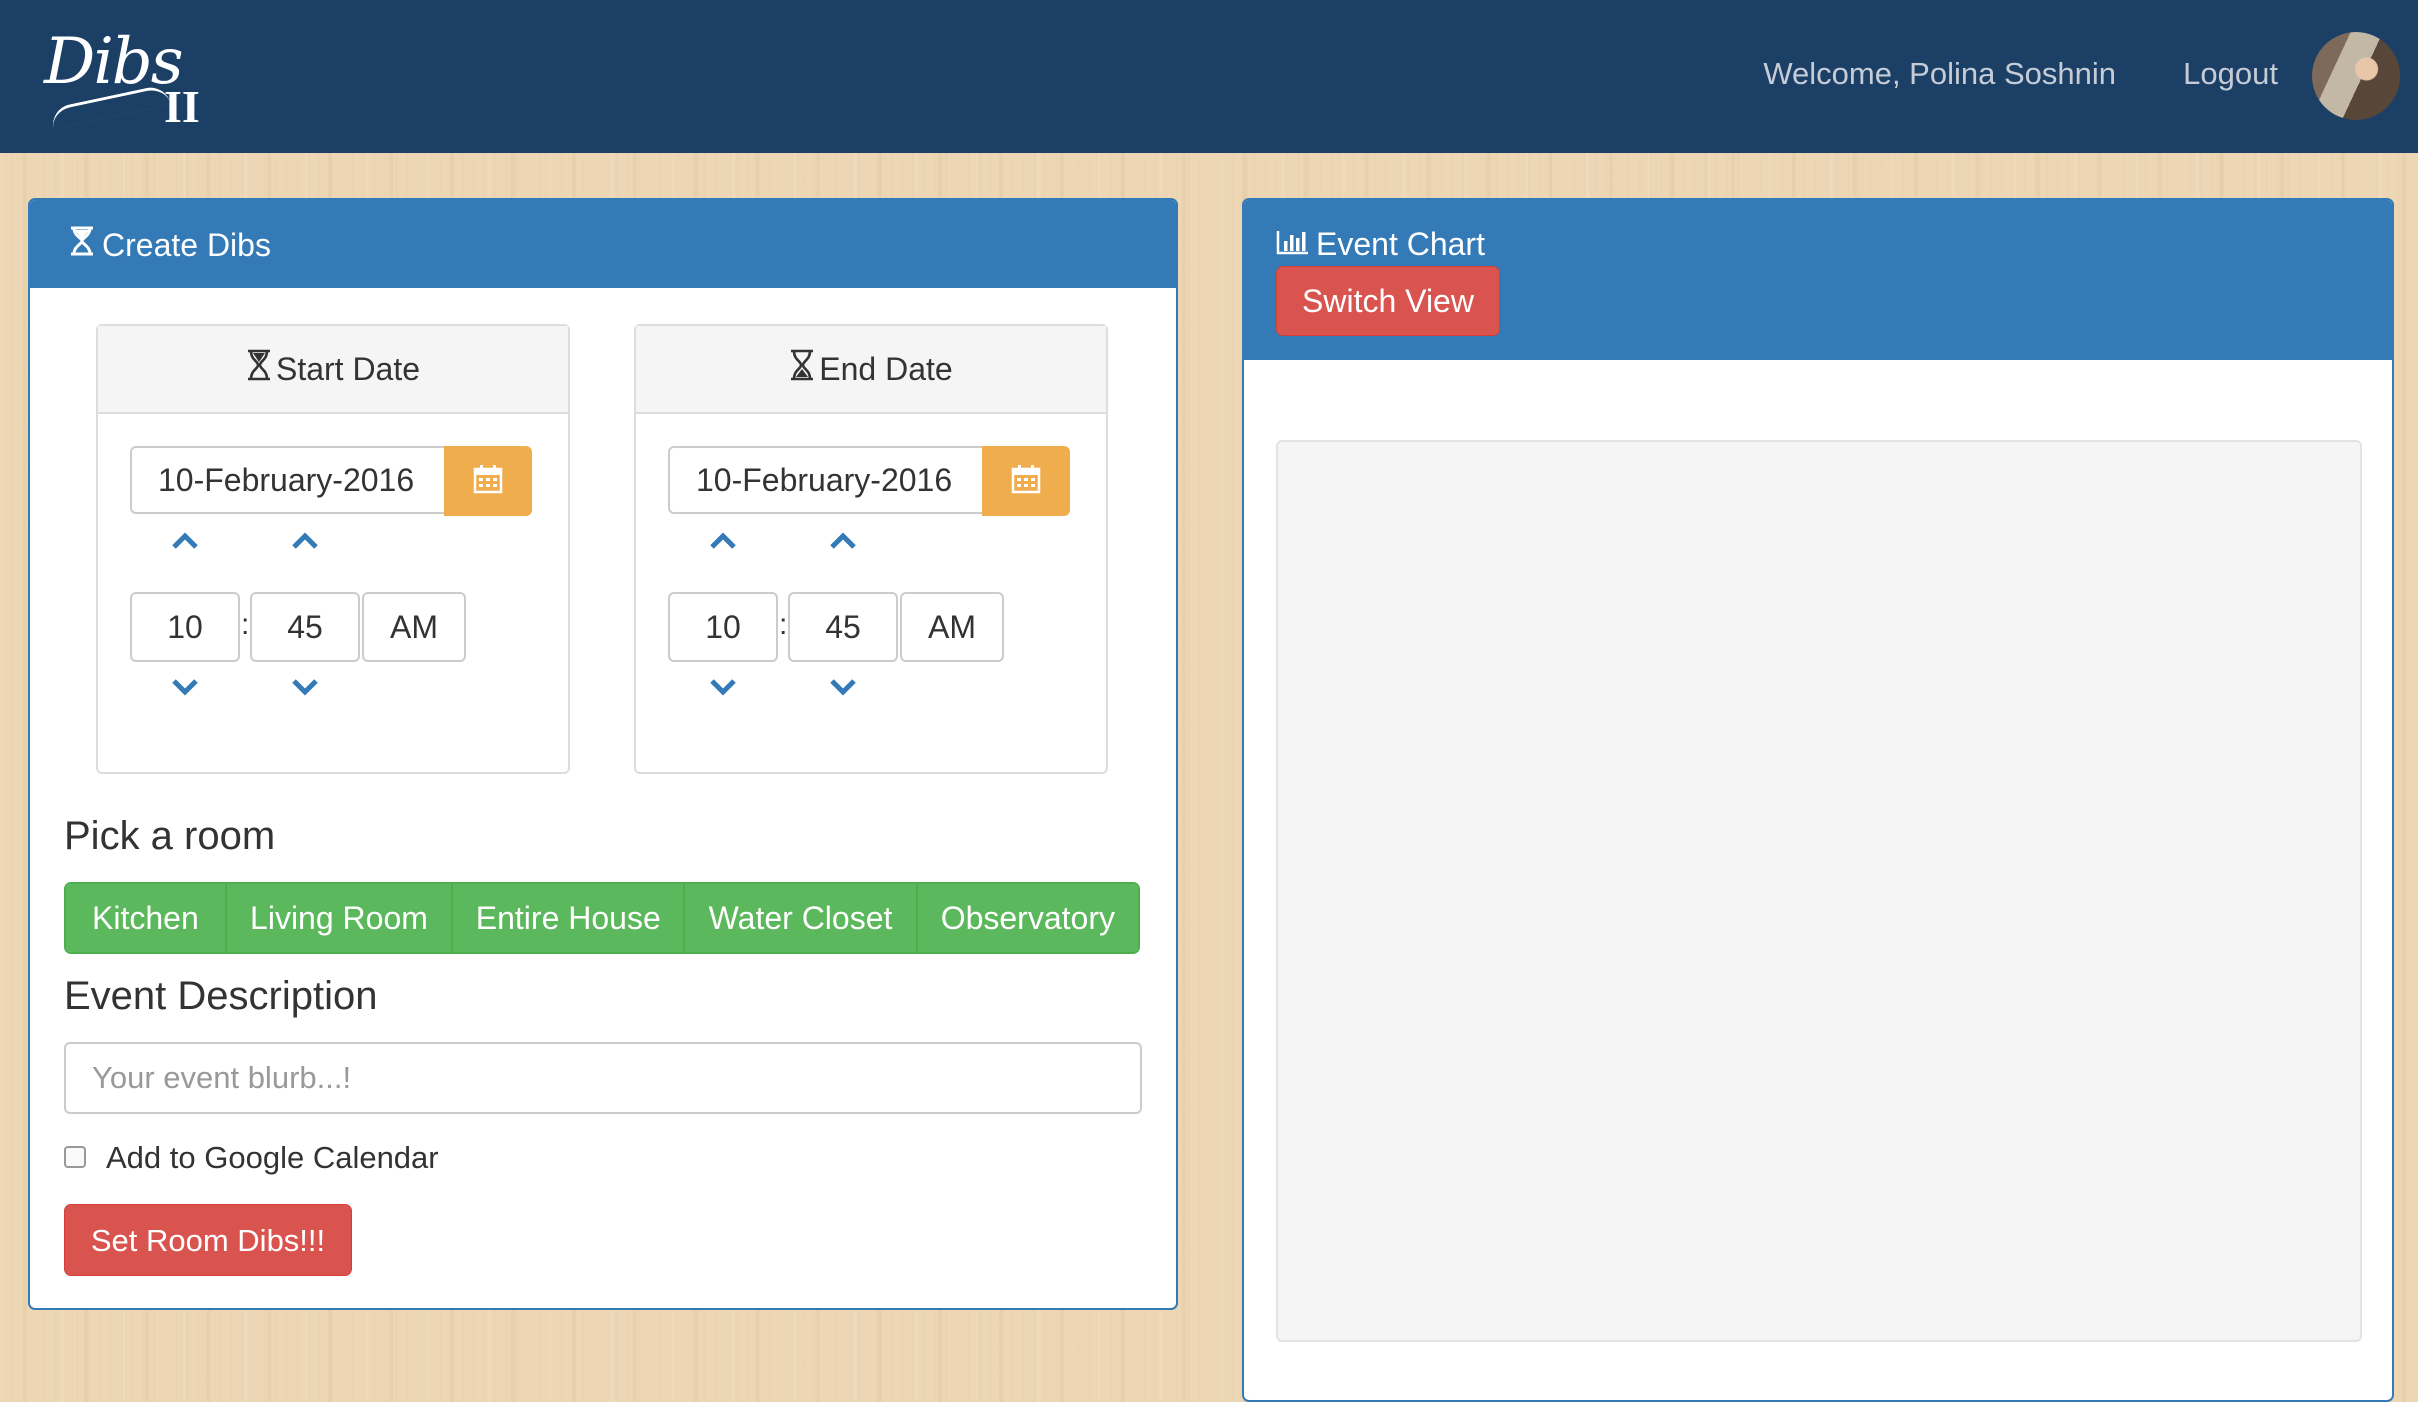  Describe the element at coordinates (114, 62) in the screenshot. I see `logo-script: Dibs` at that location.